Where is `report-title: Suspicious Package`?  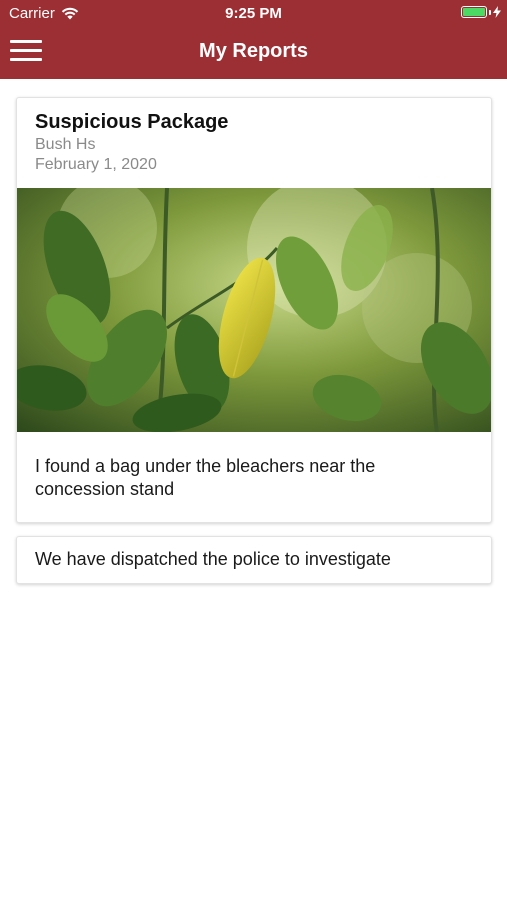
report-title: Suspicious Package is located at coordinates (132, 122).